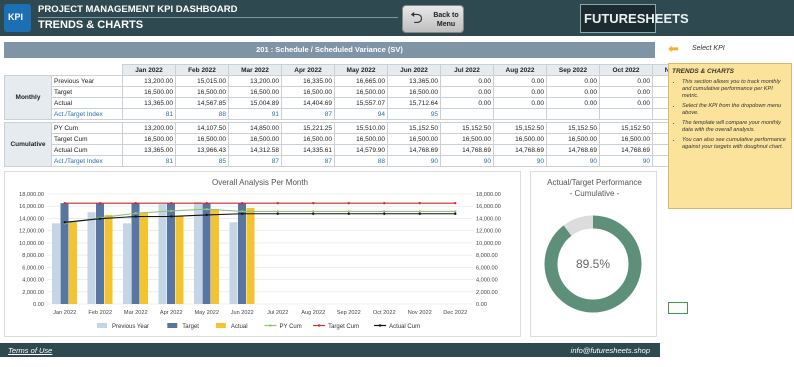  I want to click on table-cell: 14,850.00, so click(255, 128).